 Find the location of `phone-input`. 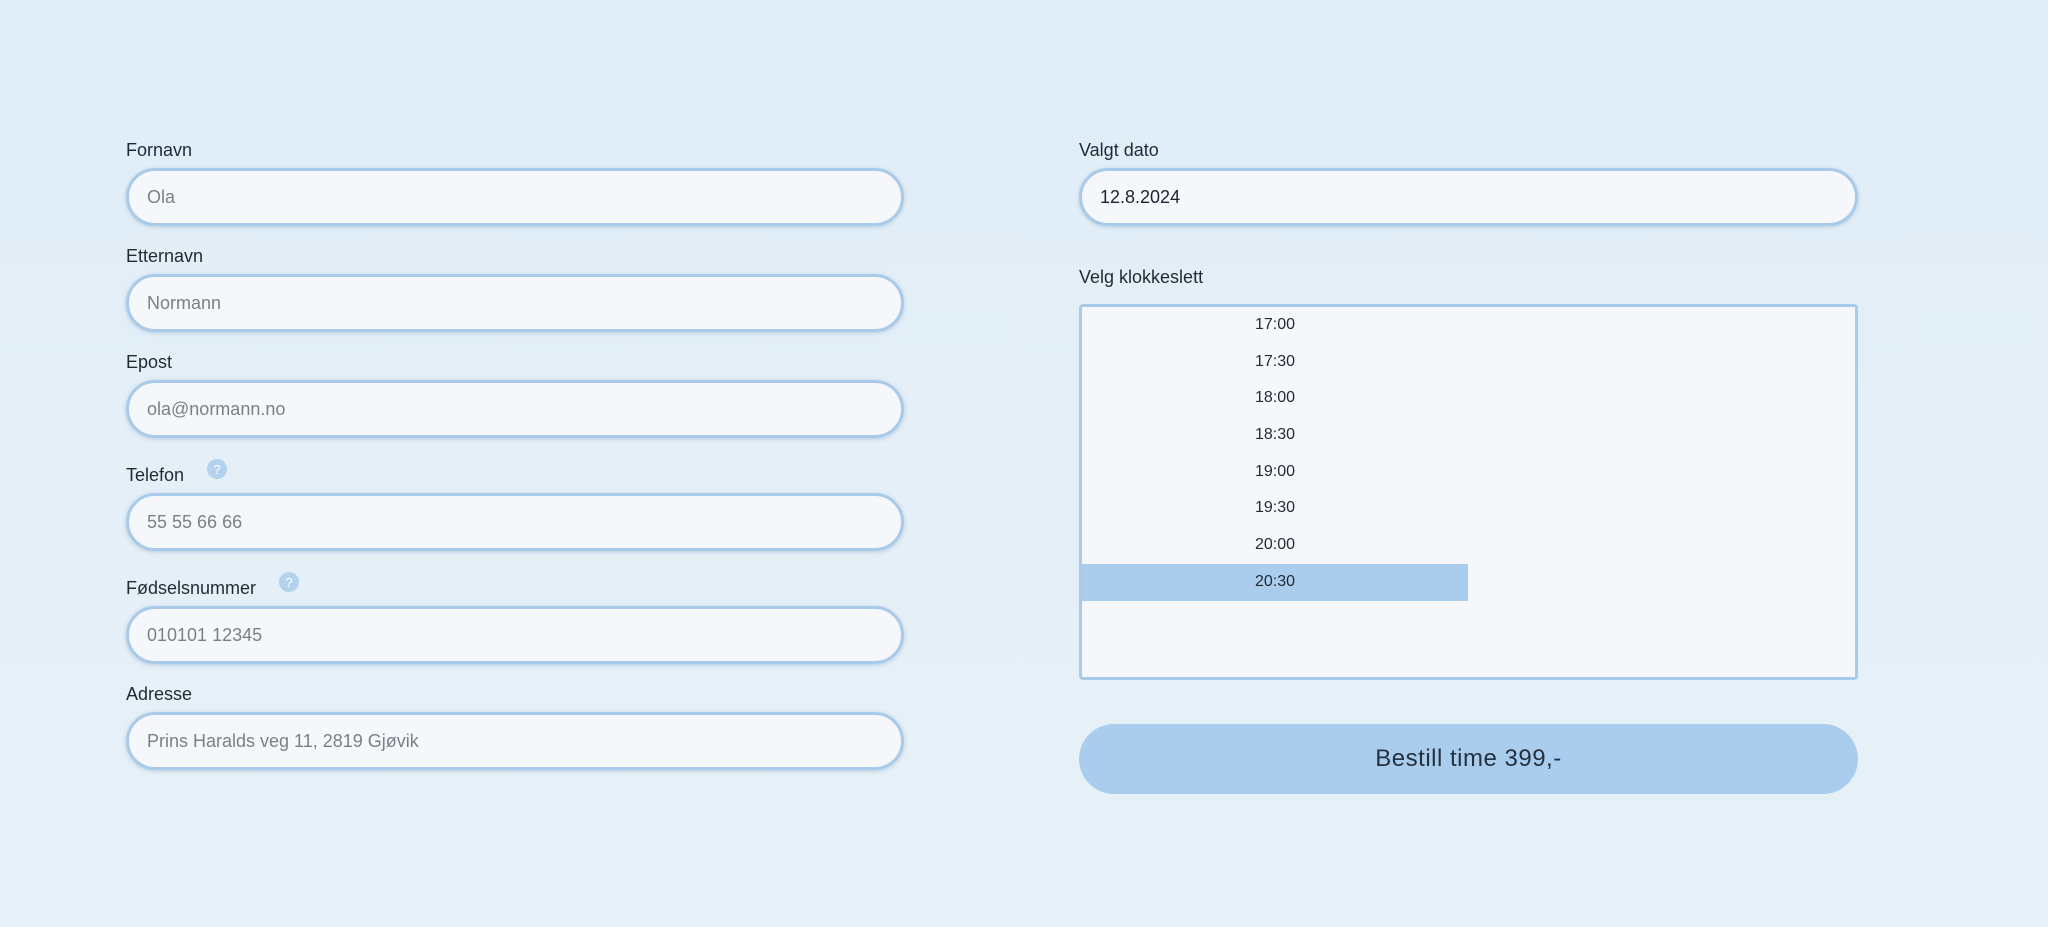

phone-input is located at coordinates (515, 522).